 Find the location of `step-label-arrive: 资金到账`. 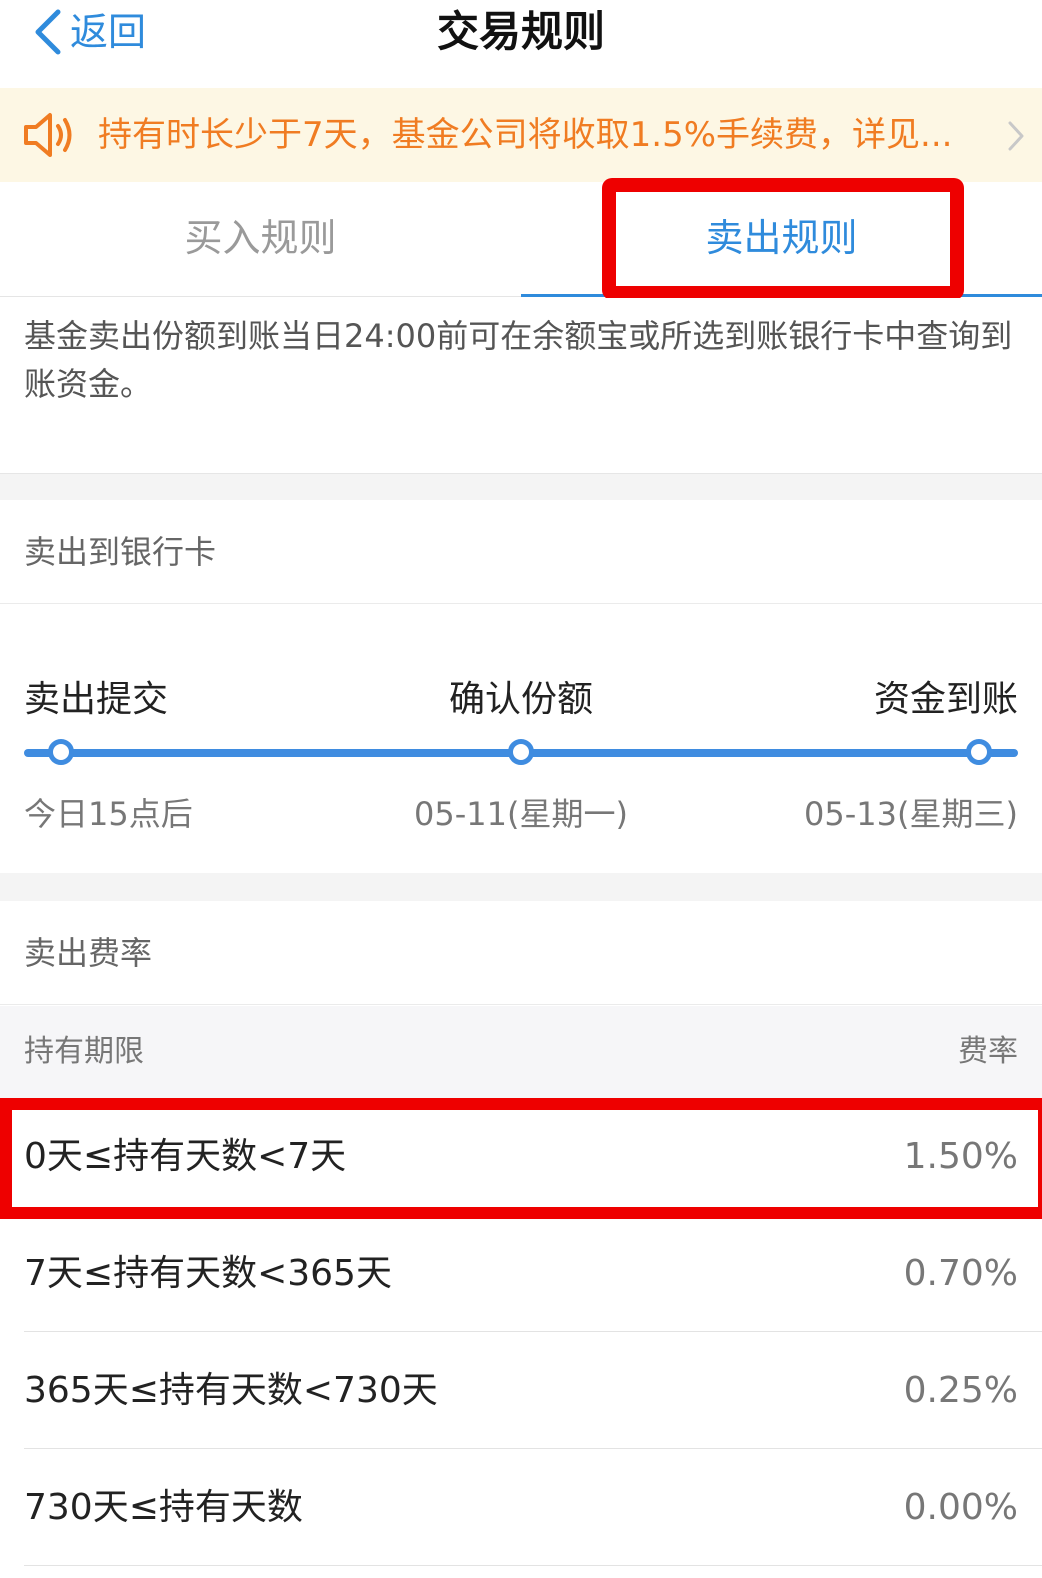

step-label-arrive: 资金到账 is located at coordinates (945, 699).